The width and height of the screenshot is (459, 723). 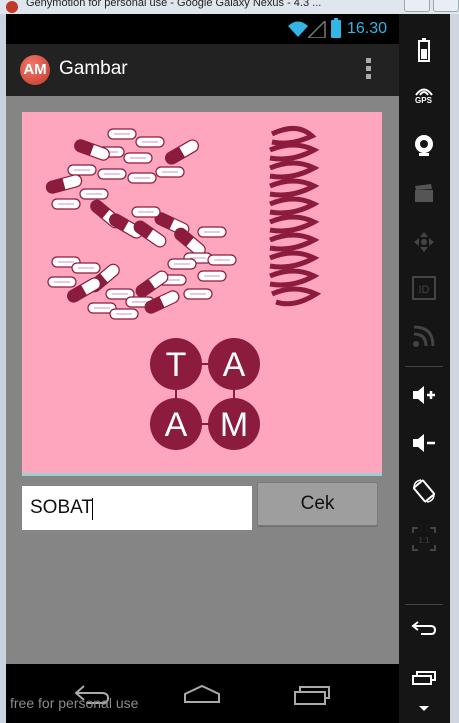 What do you see at coordinates (367, 28) in the screenshot?
I see `status-time: 16.30` at bounding box center [367, 28].